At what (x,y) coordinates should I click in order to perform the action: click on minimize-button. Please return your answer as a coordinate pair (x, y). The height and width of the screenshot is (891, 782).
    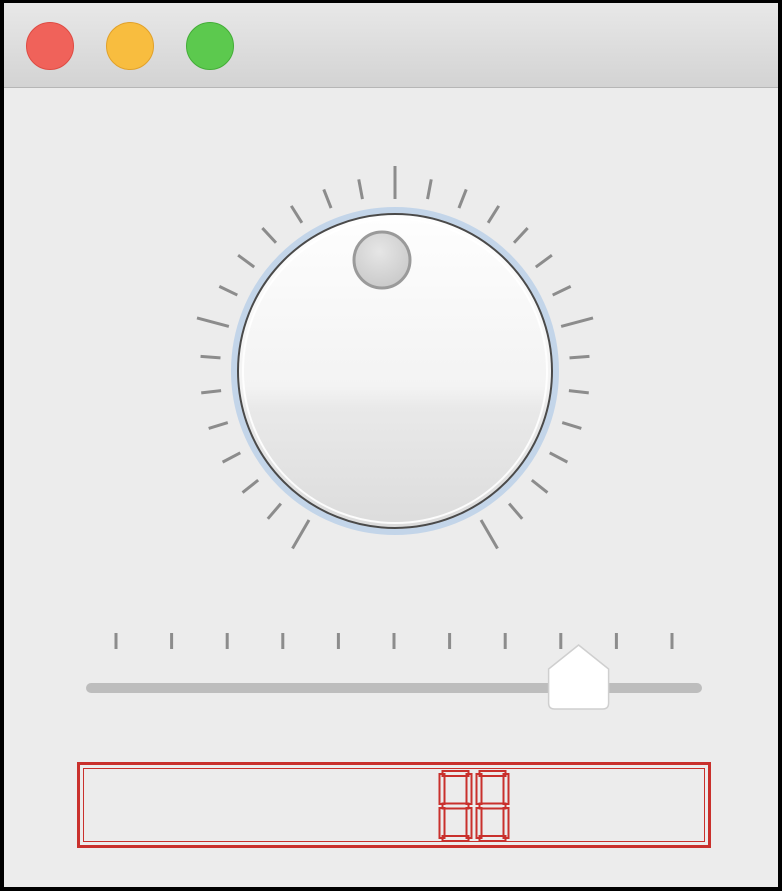
    Looking at the image, I should click on (130, 46).